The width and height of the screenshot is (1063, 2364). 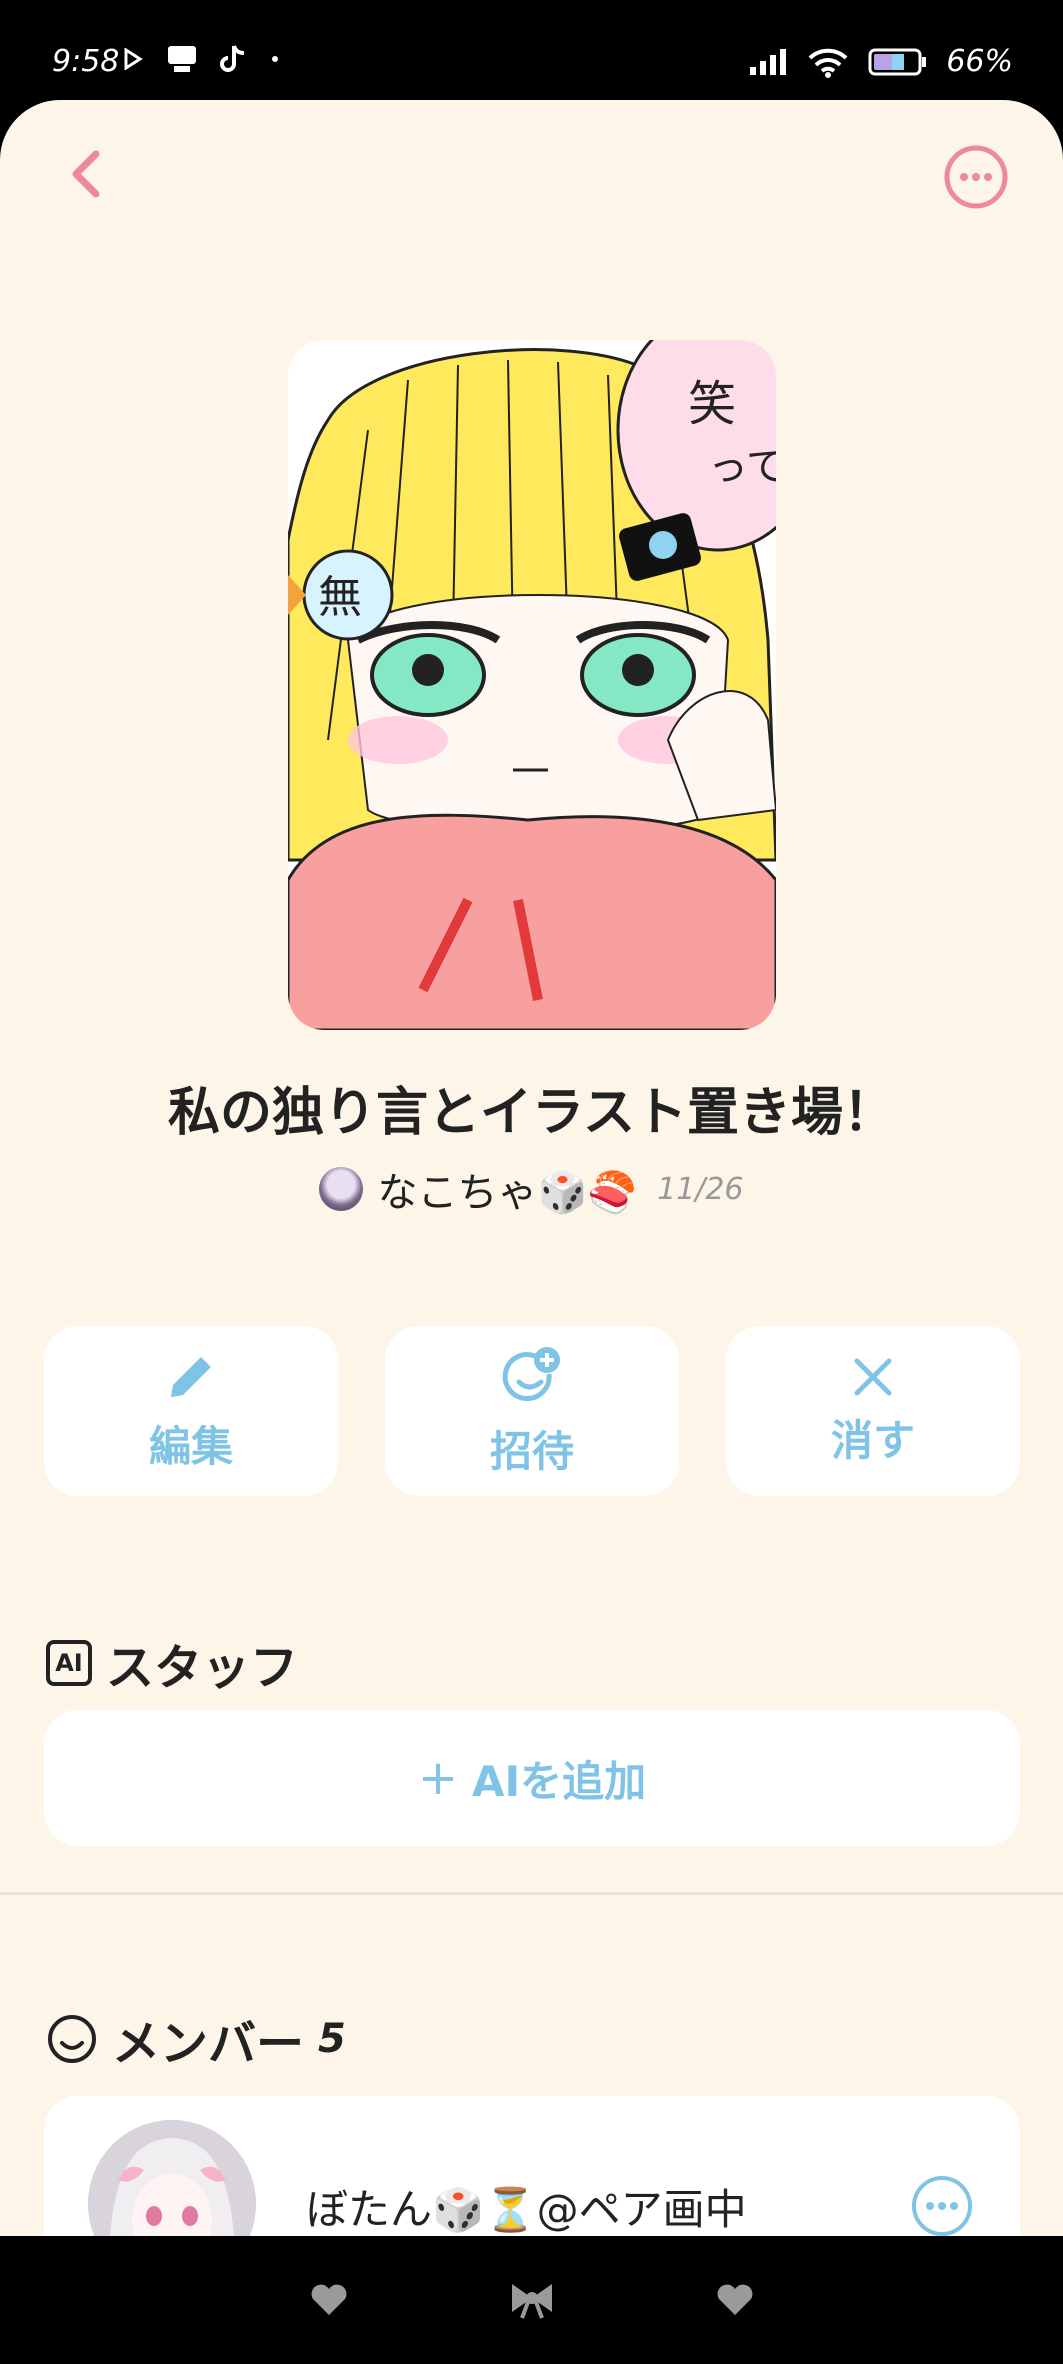 What do you see at coordinates (559, 1781) in the screenshot?
I see `add-ai-label: AIを追加` at bounding box center [559, 1781].